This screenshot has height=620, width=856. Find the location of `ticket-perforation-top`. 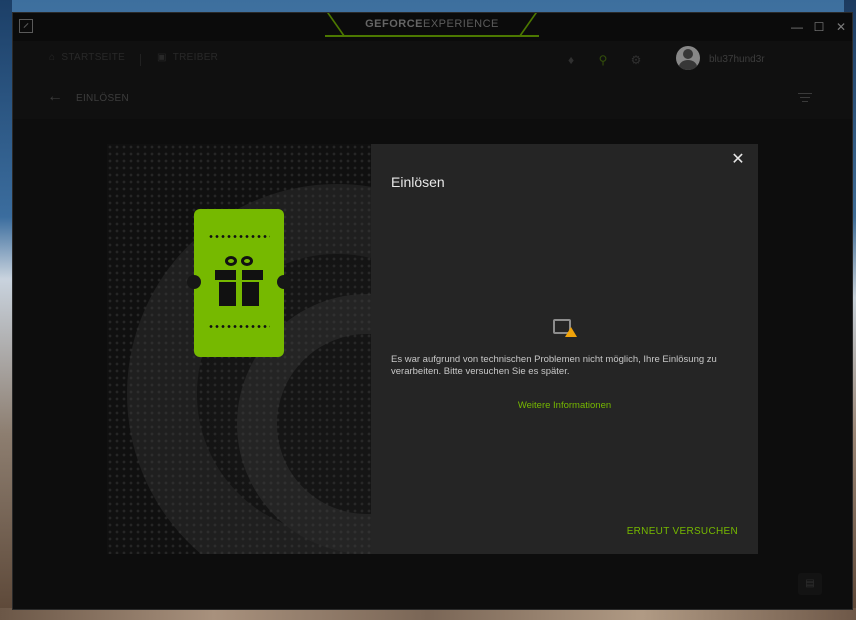

ticket-perforation-top is located at coordinates (239, 236).